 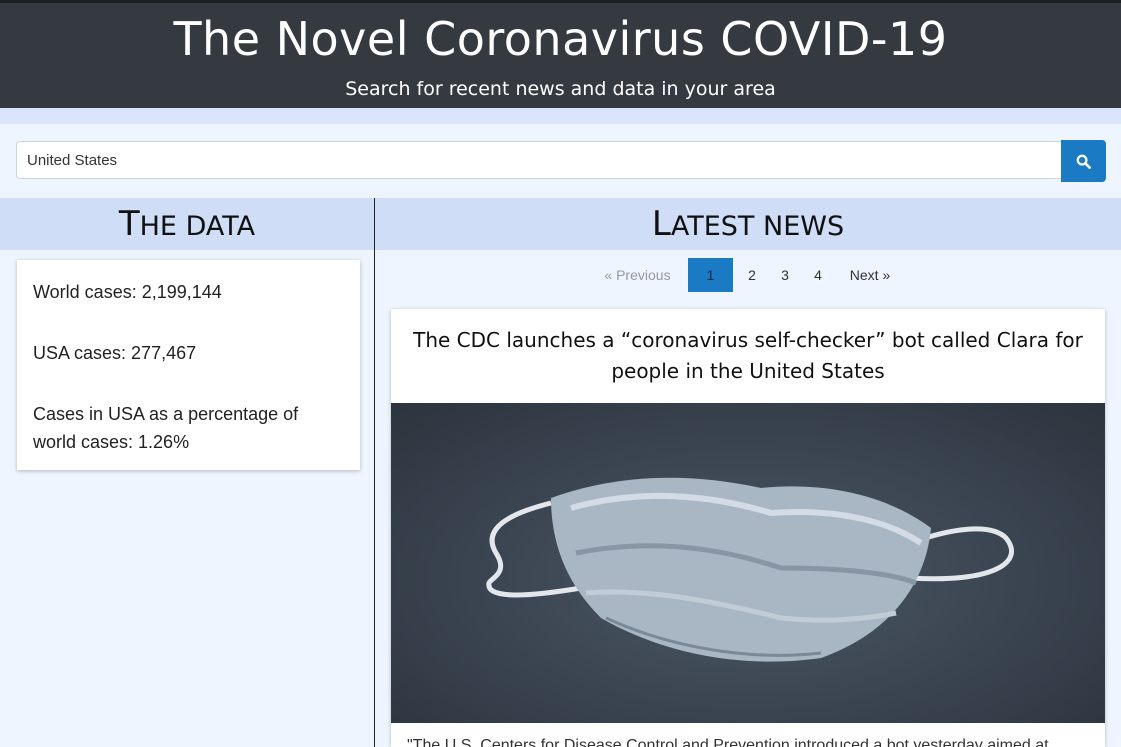 I want to click on news-section-heading: LATEST NEWS, so click(x=748, y=224).